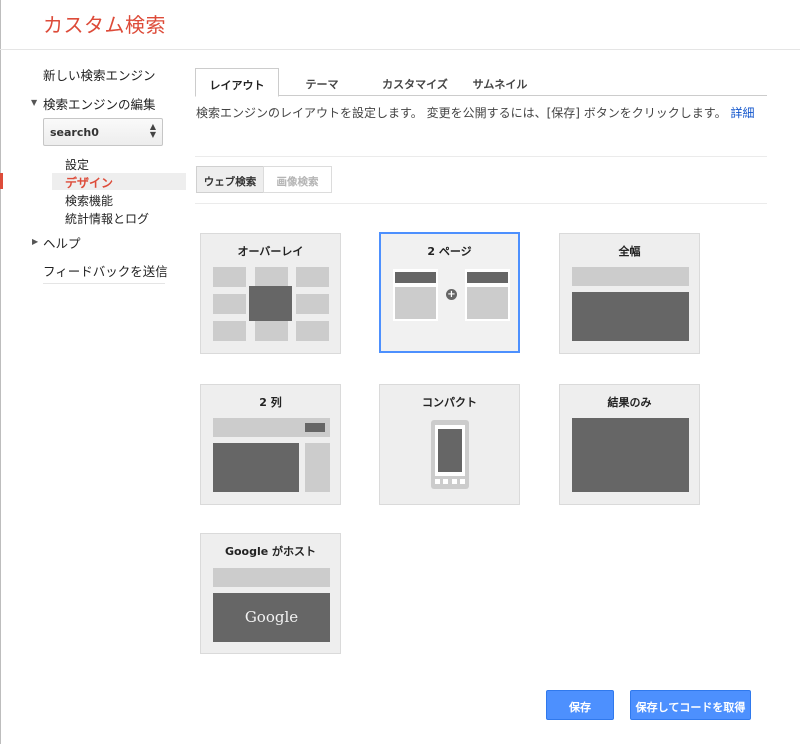 This screenshot has width=800, height=744. I want to click on layout-card-two-page: 2 ページ +, so click(449, 292).